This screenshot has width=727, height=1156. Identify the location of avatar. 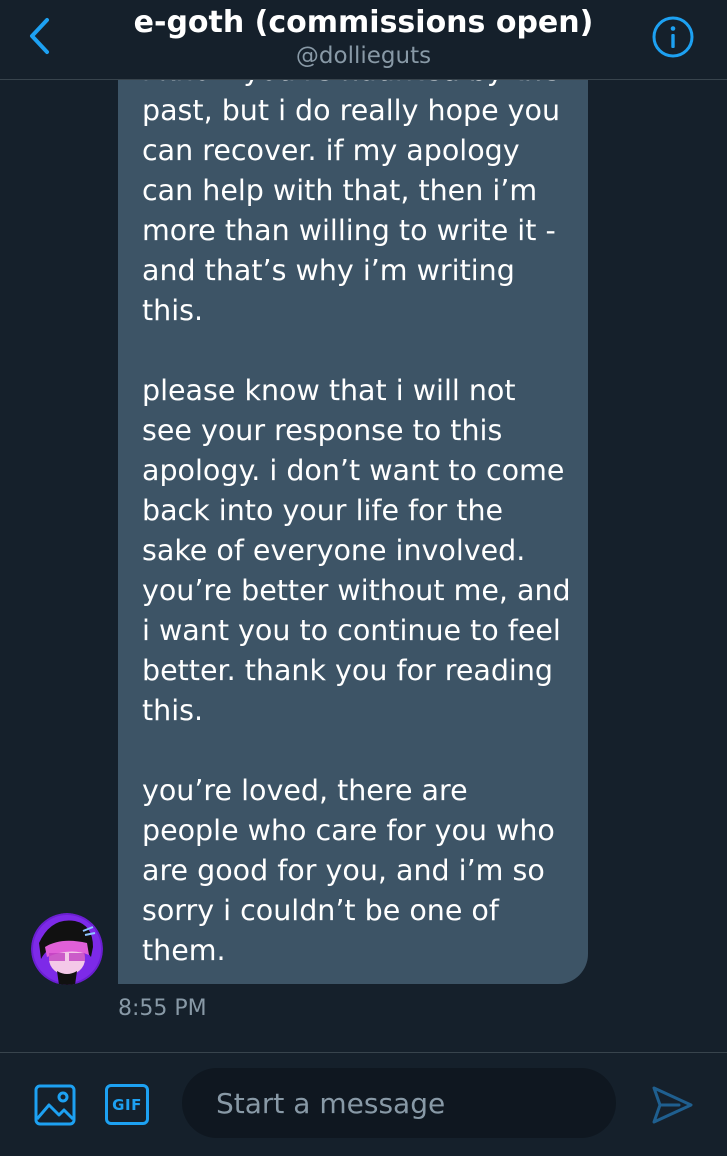
(67, 949).